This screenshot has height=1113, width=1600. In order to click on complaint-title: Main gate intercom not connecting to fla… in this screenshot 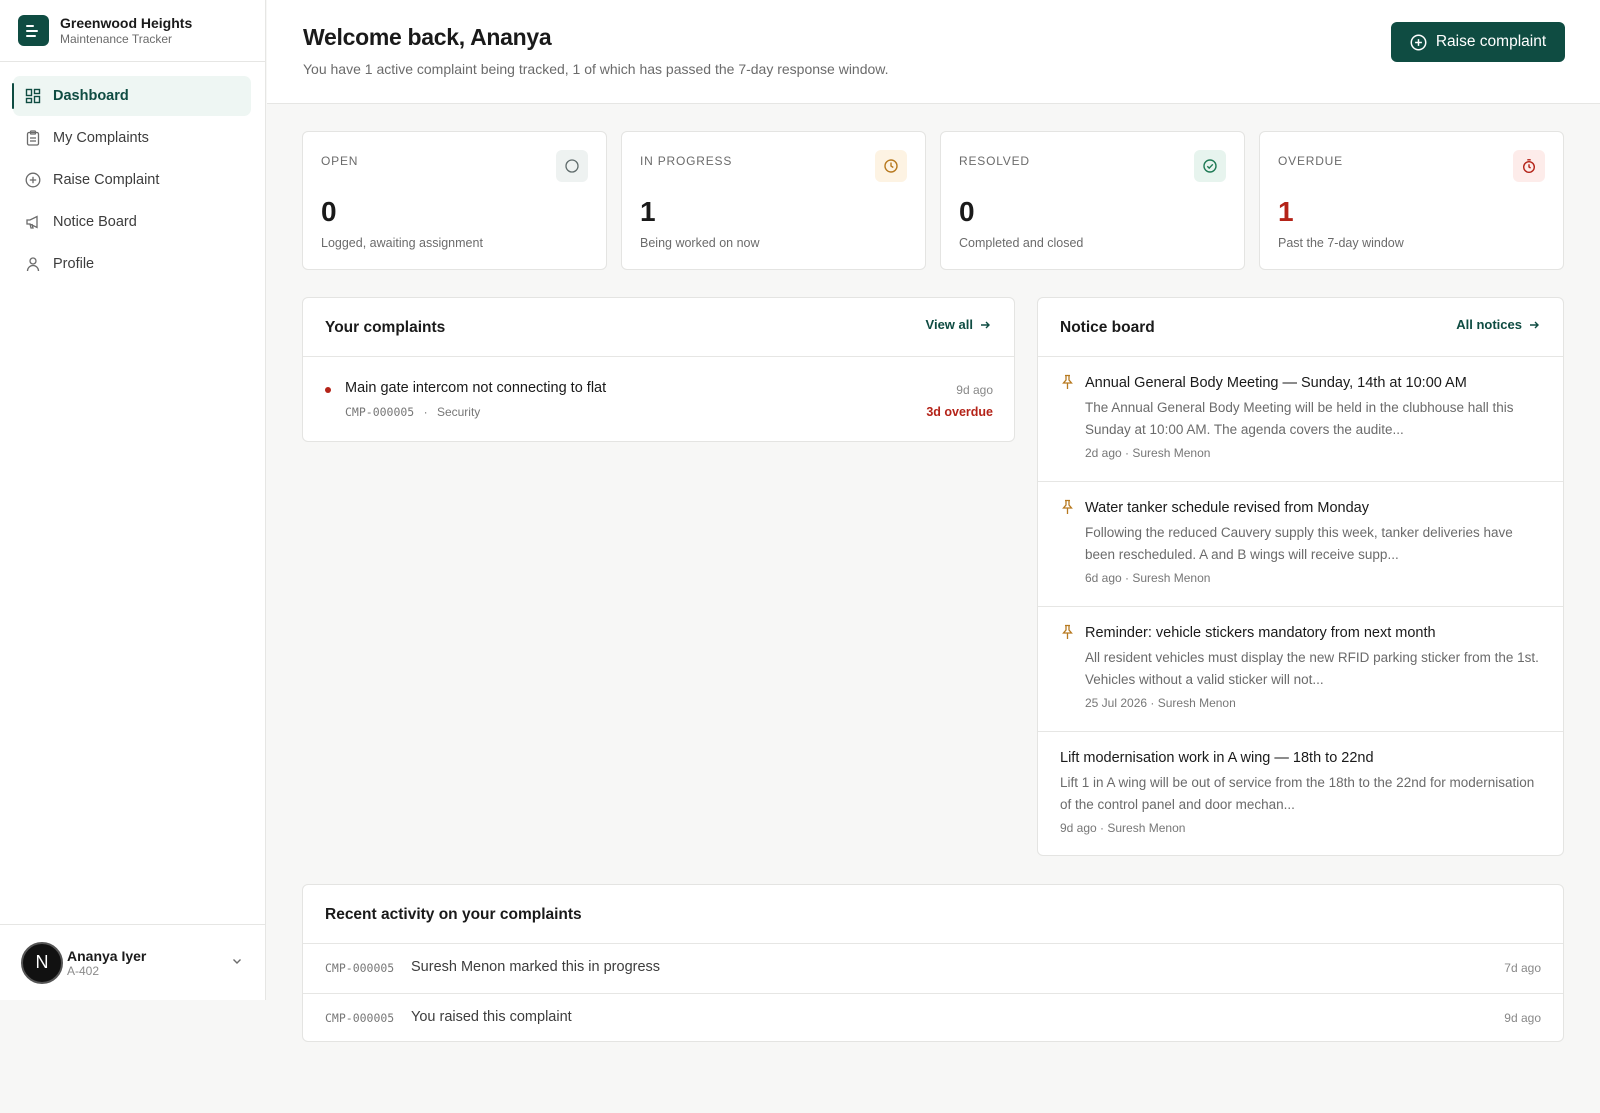, I will do `click(476, 388)`.